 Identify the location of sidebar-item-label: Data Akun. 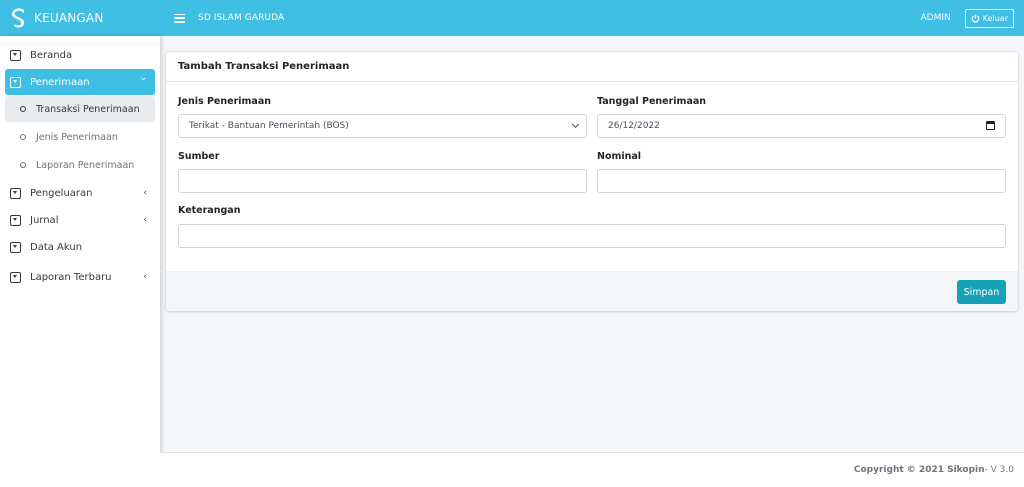
(56, 247).